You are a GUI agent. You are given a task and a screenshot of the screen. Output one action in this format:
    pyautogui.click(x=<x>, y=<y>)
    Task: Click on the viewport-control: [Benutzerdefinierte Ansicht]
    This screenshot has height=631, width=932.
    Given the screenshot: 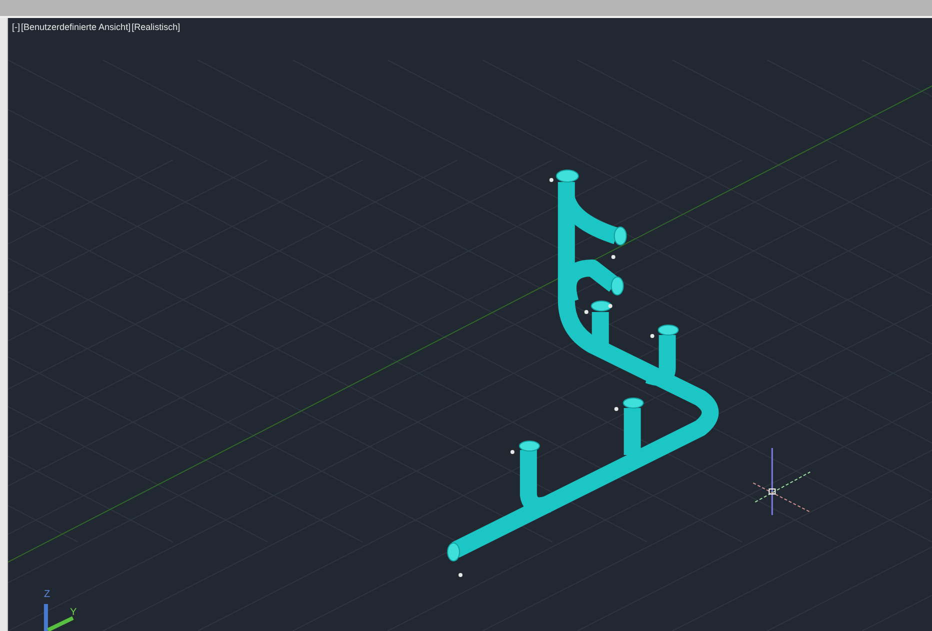 What is the action you would take?
    pyautogui.click(x=76, y=27)
    